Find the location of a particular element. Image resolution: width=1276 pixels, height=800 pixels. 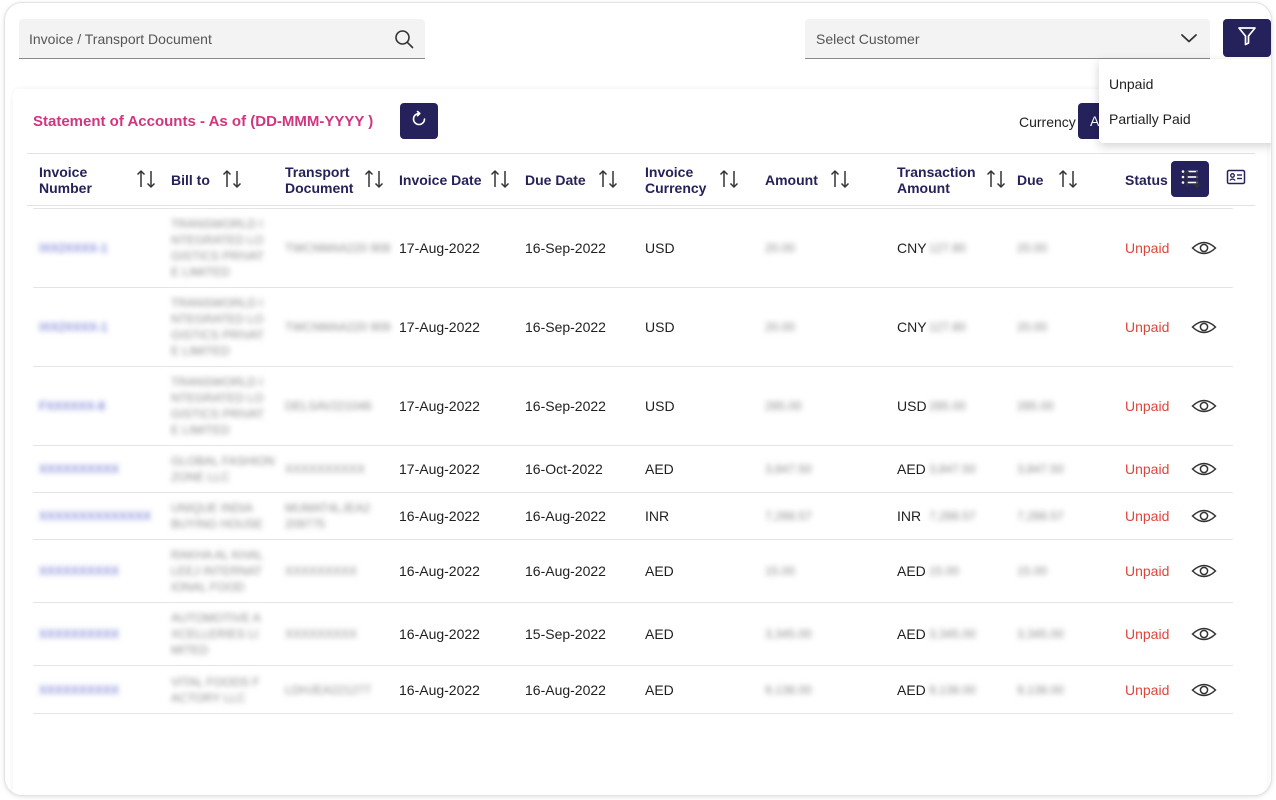

amount-cell: 285.00 is located at coordinates (783, 406).